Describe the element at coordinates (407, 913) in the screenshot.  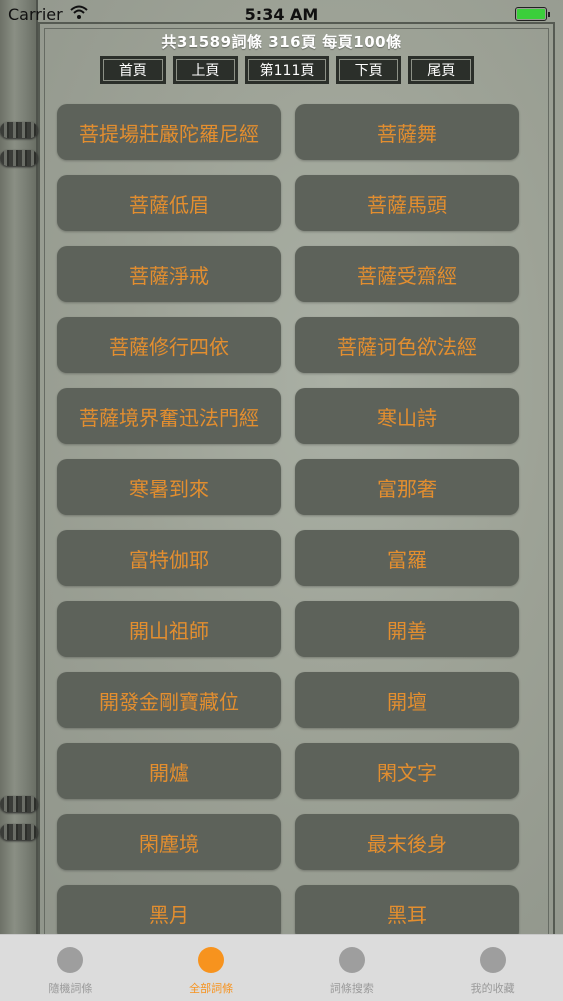
I see `term-button: 黑耳` at that location.